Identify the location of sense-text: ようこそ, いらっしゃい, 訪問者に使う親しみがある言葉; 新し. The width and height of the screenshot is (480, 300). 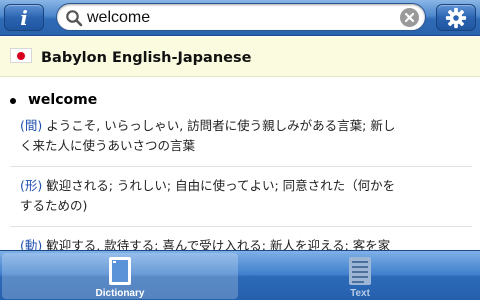
(221, 125).